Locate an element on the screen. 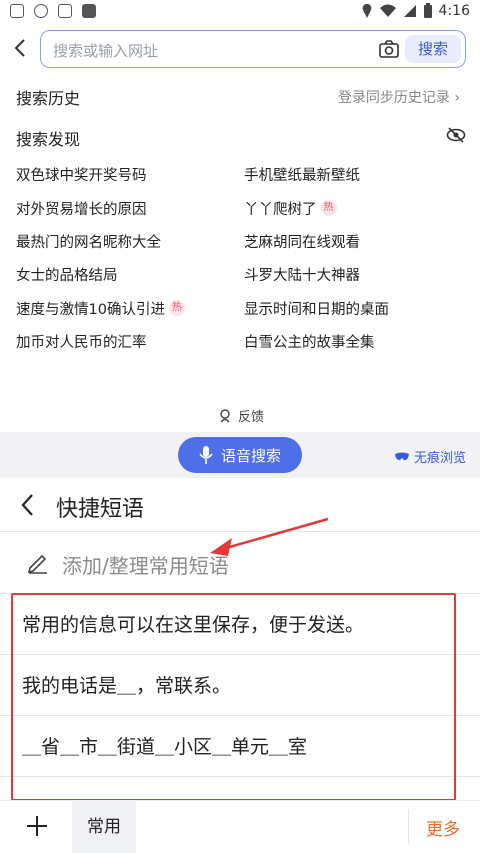  plus-icon is located at coordinates (37, 826).